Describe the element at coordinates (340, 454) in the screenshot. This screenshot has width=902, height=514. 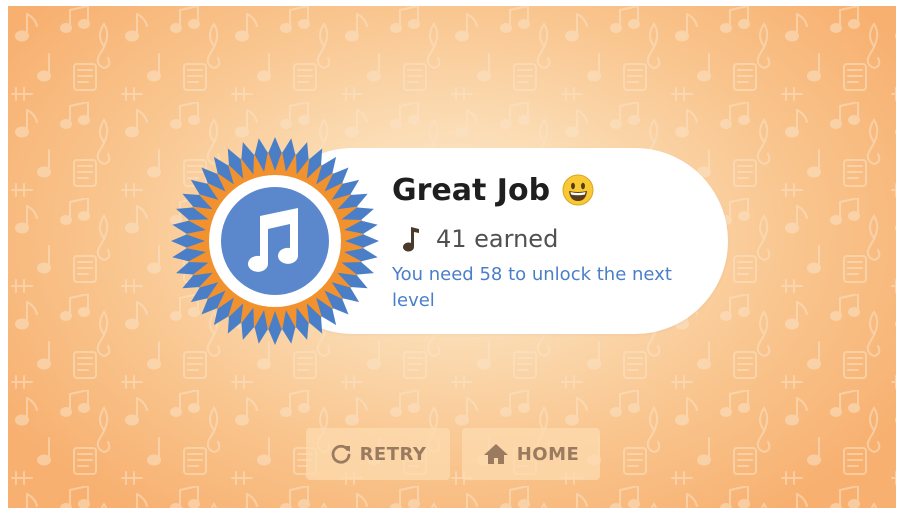
I see `retry-icon` at that location.